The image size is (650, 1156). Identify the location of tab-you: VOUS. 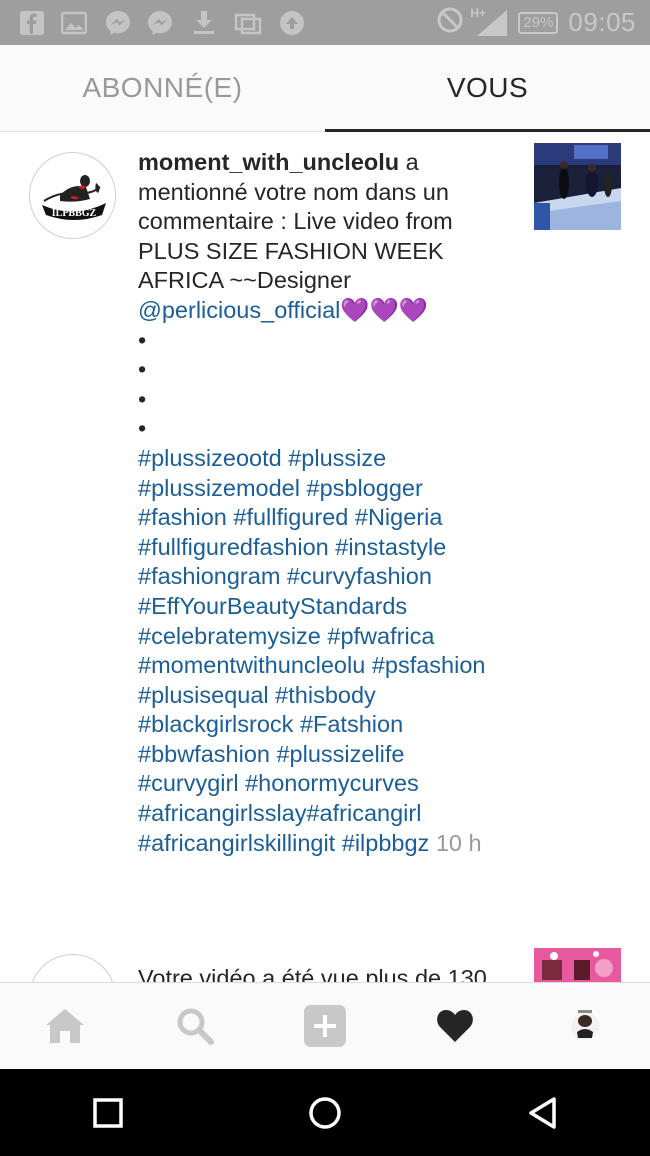
(487, 88).